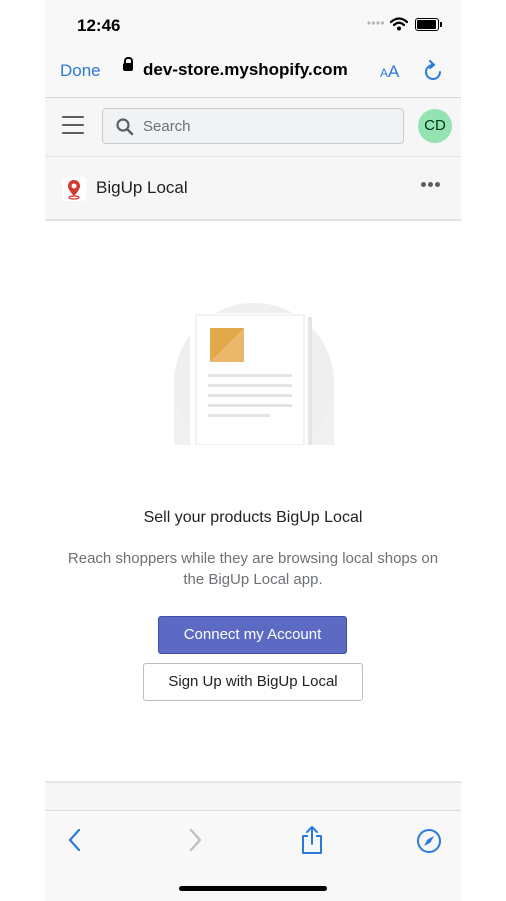  I want to click on search-placeholder: Search, so click(167, 126).